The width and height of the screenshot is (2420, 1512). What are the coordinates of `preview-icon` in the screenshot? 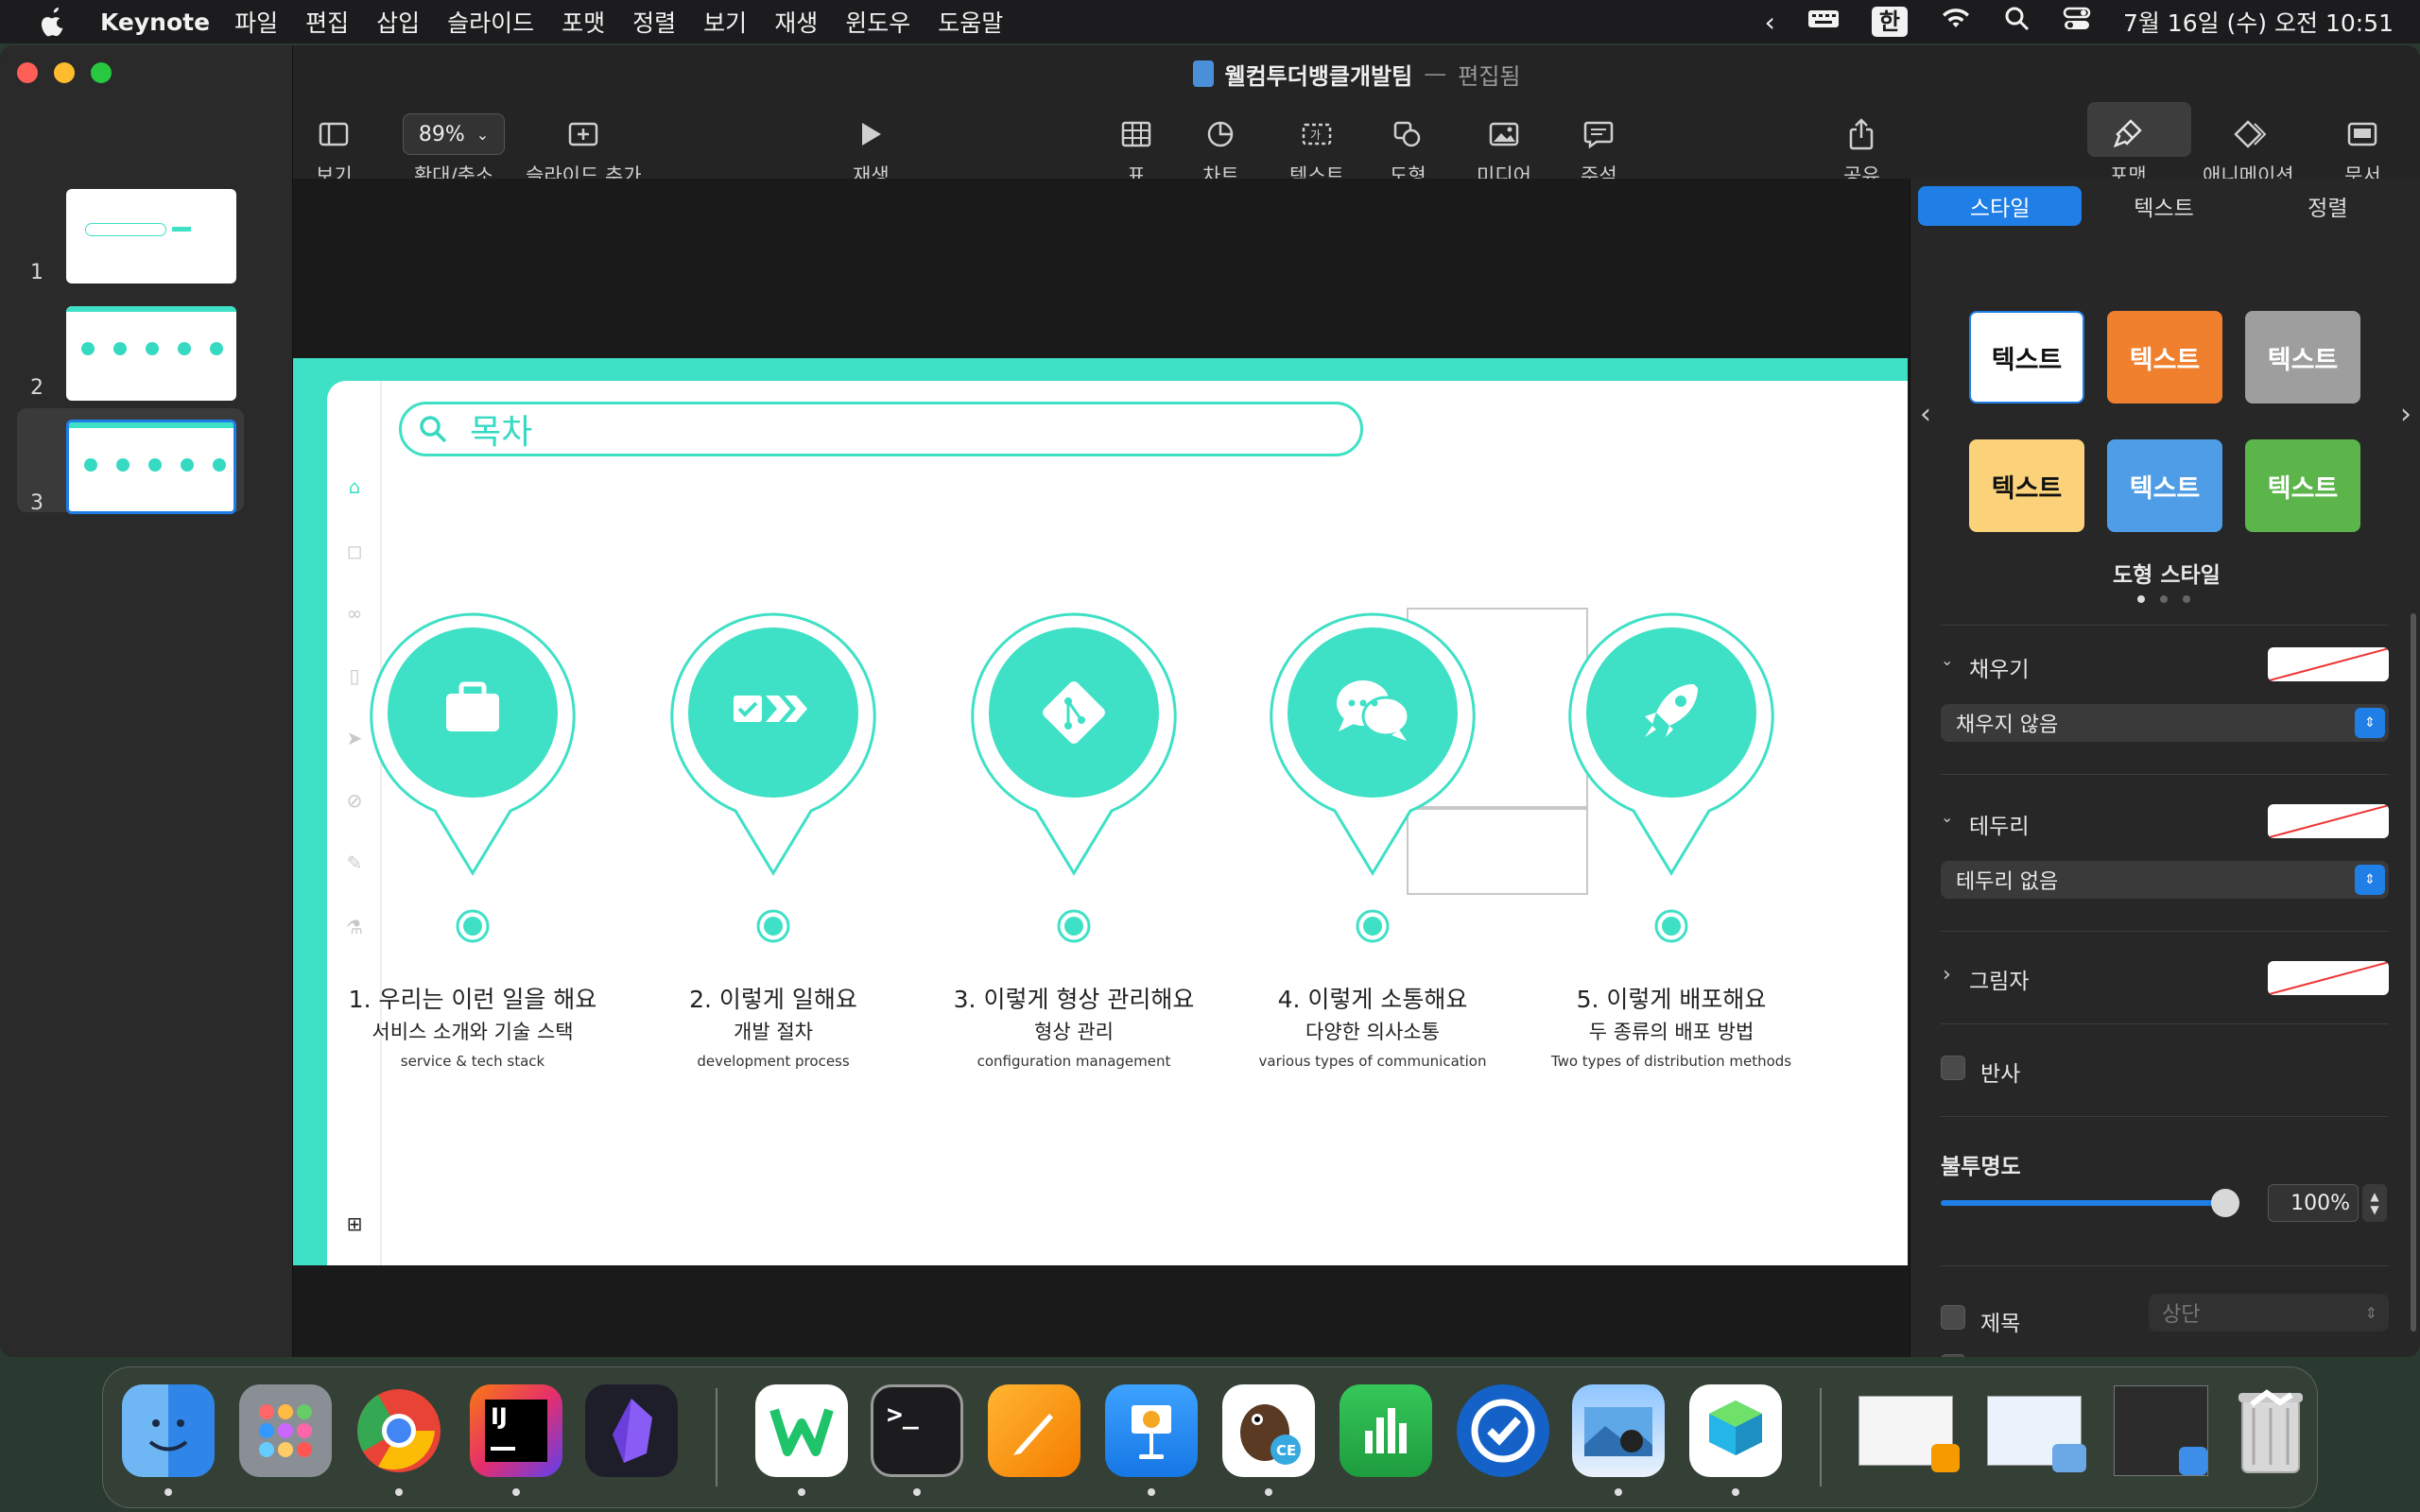 It's located at (1618, 1430).